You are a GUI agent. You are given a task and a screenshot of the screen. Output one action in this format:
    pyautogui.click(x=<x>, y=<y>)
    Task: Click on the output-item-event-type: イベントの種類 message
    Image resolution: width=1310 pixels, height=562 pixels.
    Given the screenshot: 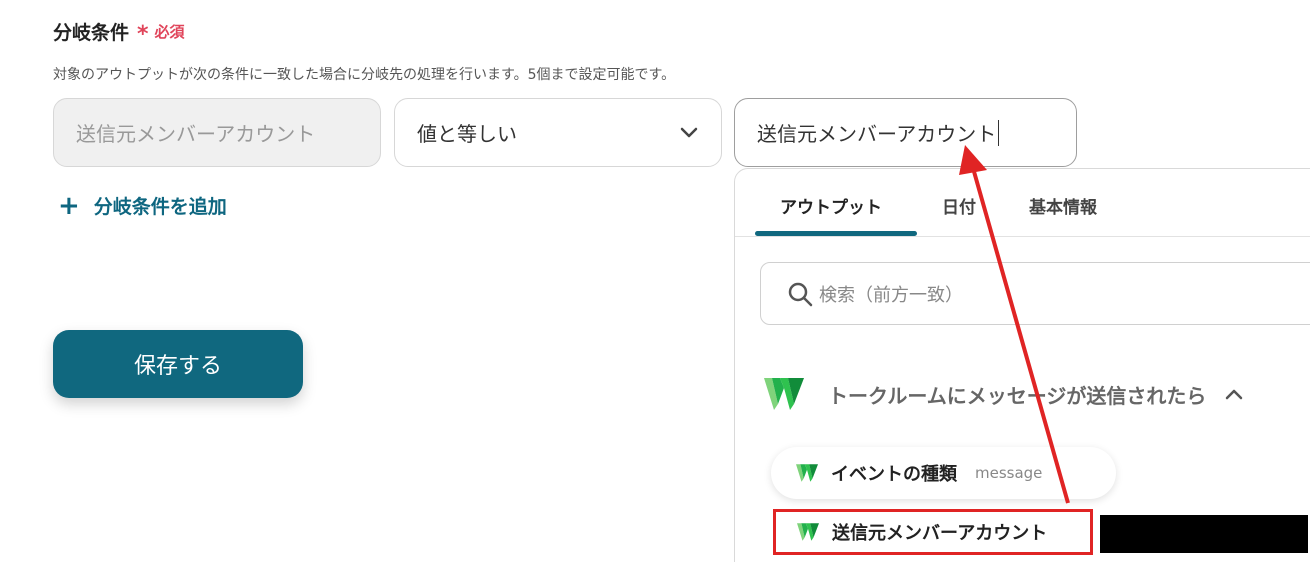 What is the action you would take?
    pyautogui.click(x=943, y=473)
    